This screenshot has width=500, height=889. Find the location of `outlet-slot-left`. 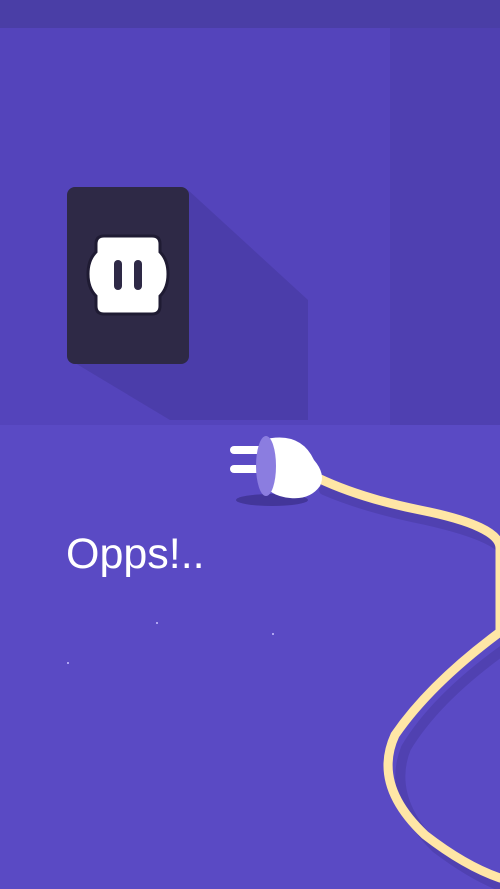

outlet-slot-left is located at coordinates (118, 275).